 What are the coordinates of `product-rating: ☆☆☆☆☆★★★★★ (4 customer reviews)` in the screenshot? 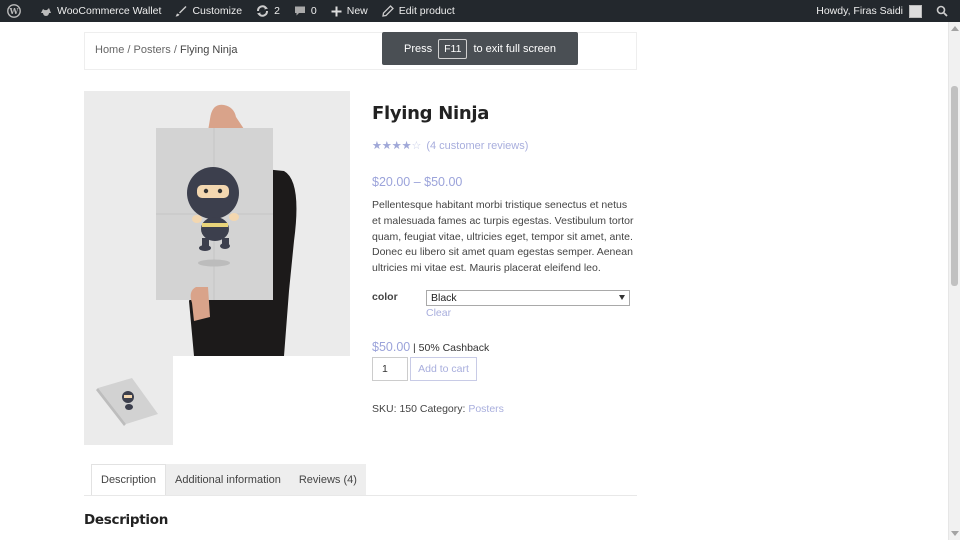 It's located at (450, 146).